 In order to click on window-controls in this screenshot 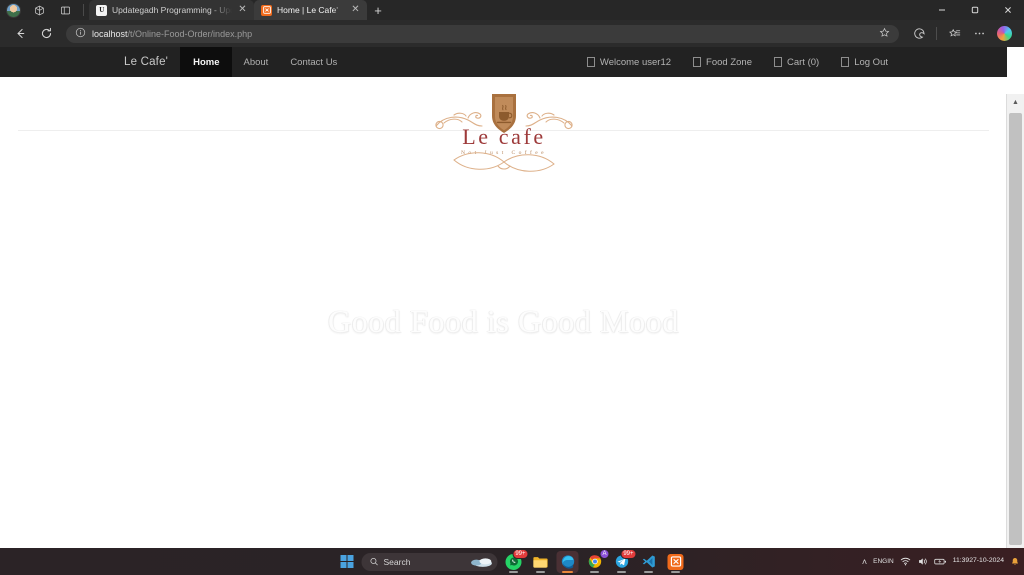, I will do `click(974, 10)`.